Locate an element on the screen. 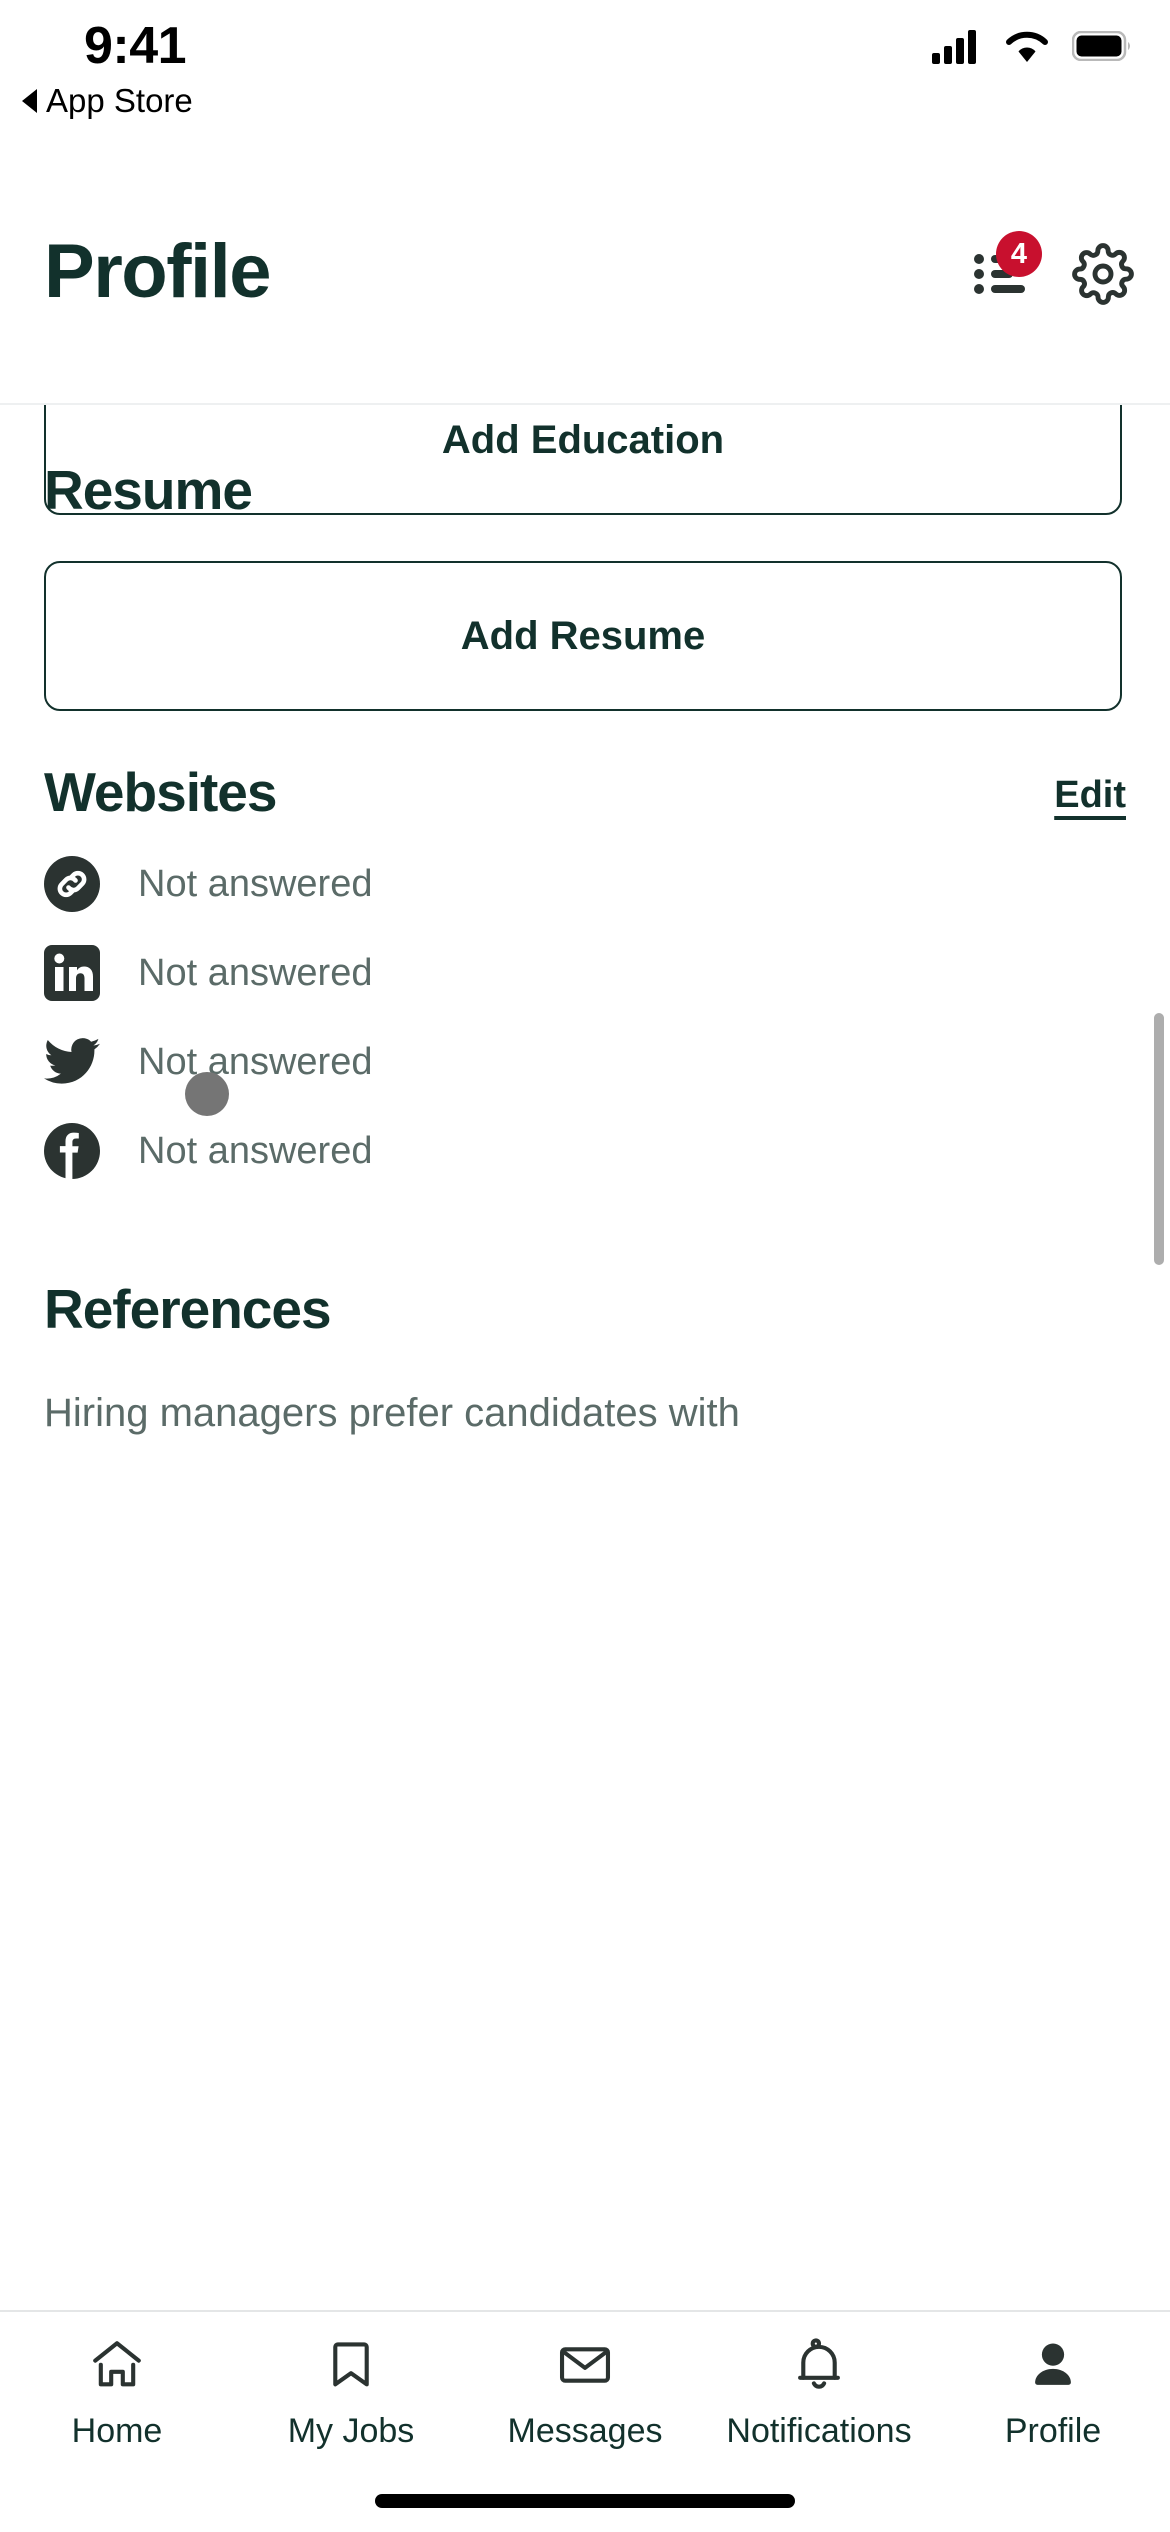 The height and width of the screenshot is (2532, 1170). back-label: App Store is located at coordinates (119, 100).